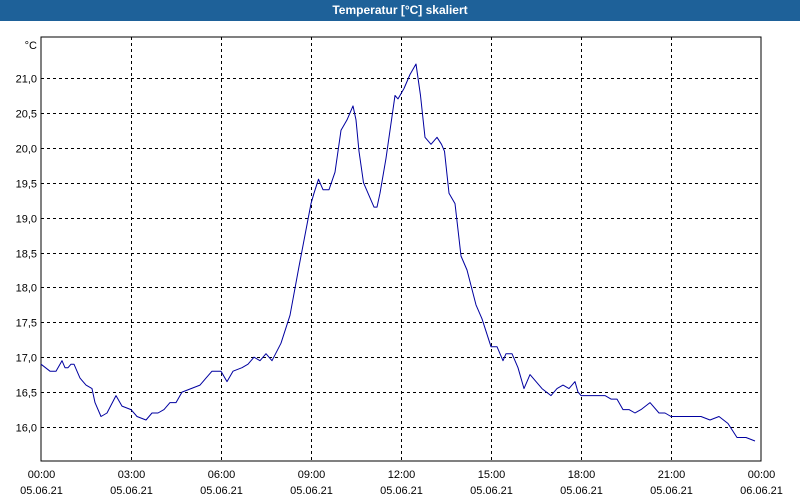  Describe the element at coordinates (26, 359) in the screenshot. I see `y-tick-label: 17,0` at that location.